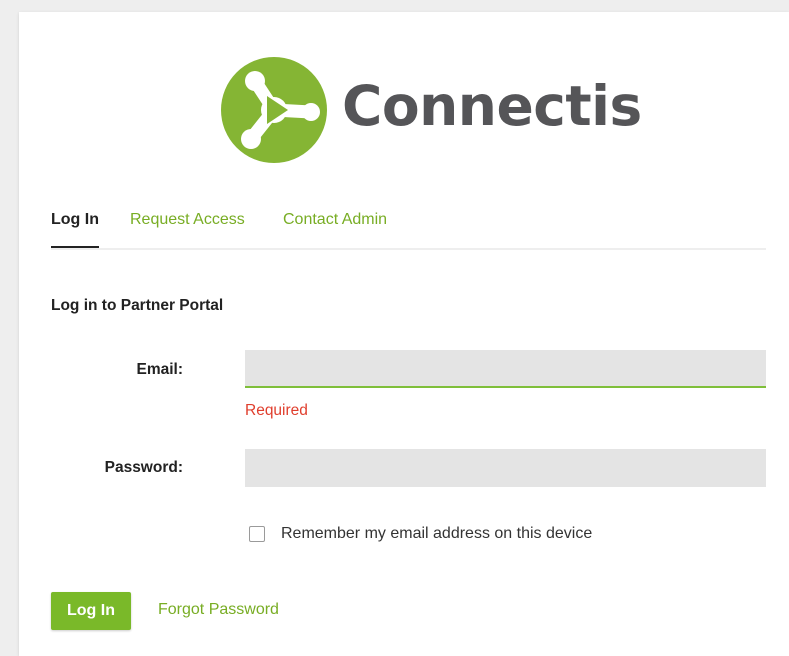  What do you see at coordinates (505, 468) in the screenshot?
I see `password-field` at bounding box center [505, 468].